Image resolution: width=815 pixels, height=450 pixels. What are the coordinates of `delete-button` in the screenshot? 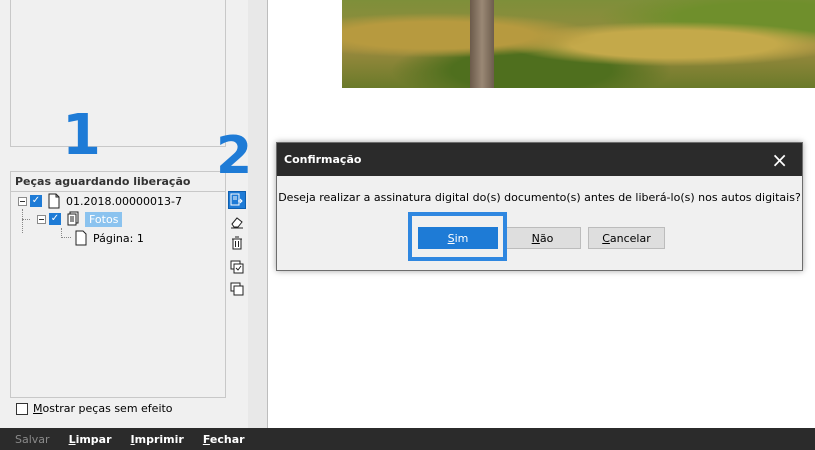 It's located at (237, 243).